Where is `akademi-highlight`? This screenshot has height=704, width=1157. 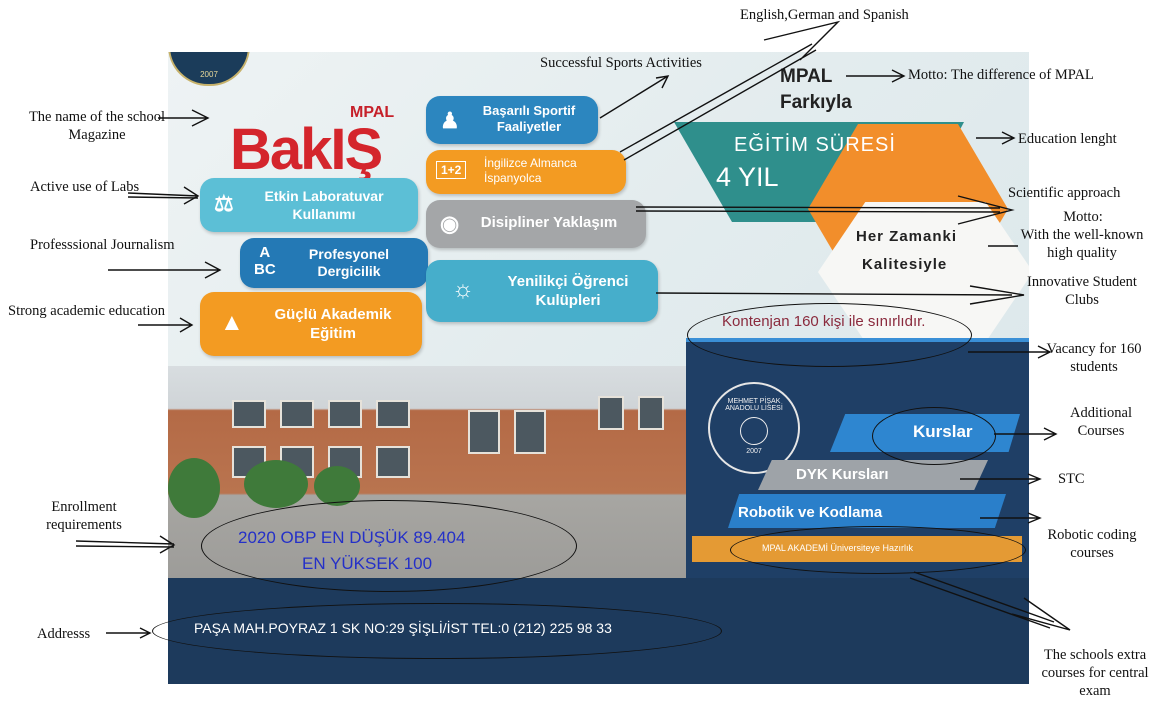
akademi-highlight is located at coordinates (878, 550).